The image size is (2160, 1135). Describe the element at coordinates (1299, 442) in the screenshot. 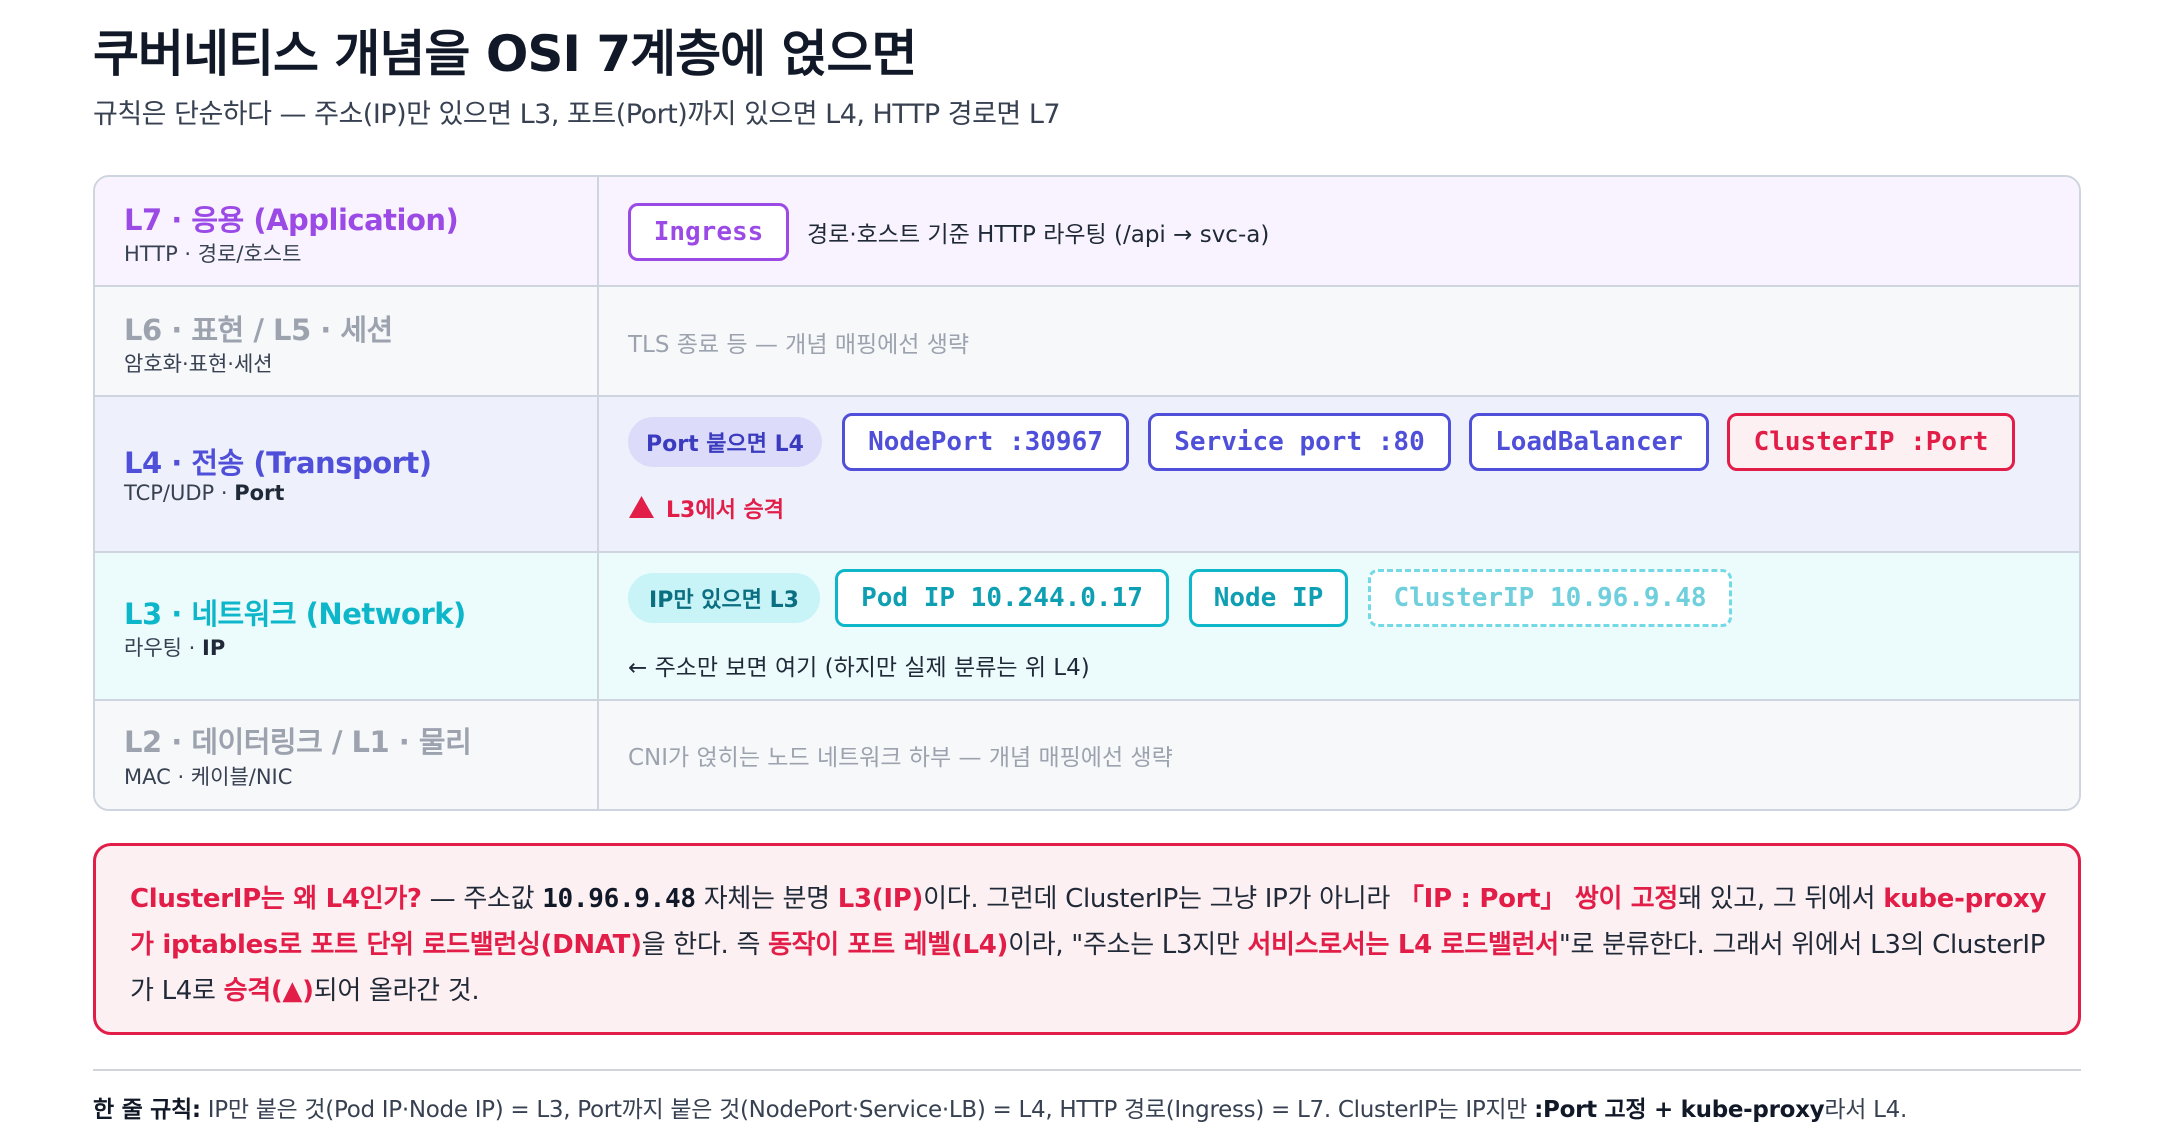

I see `service-port-chip: Service port :80` at that location.